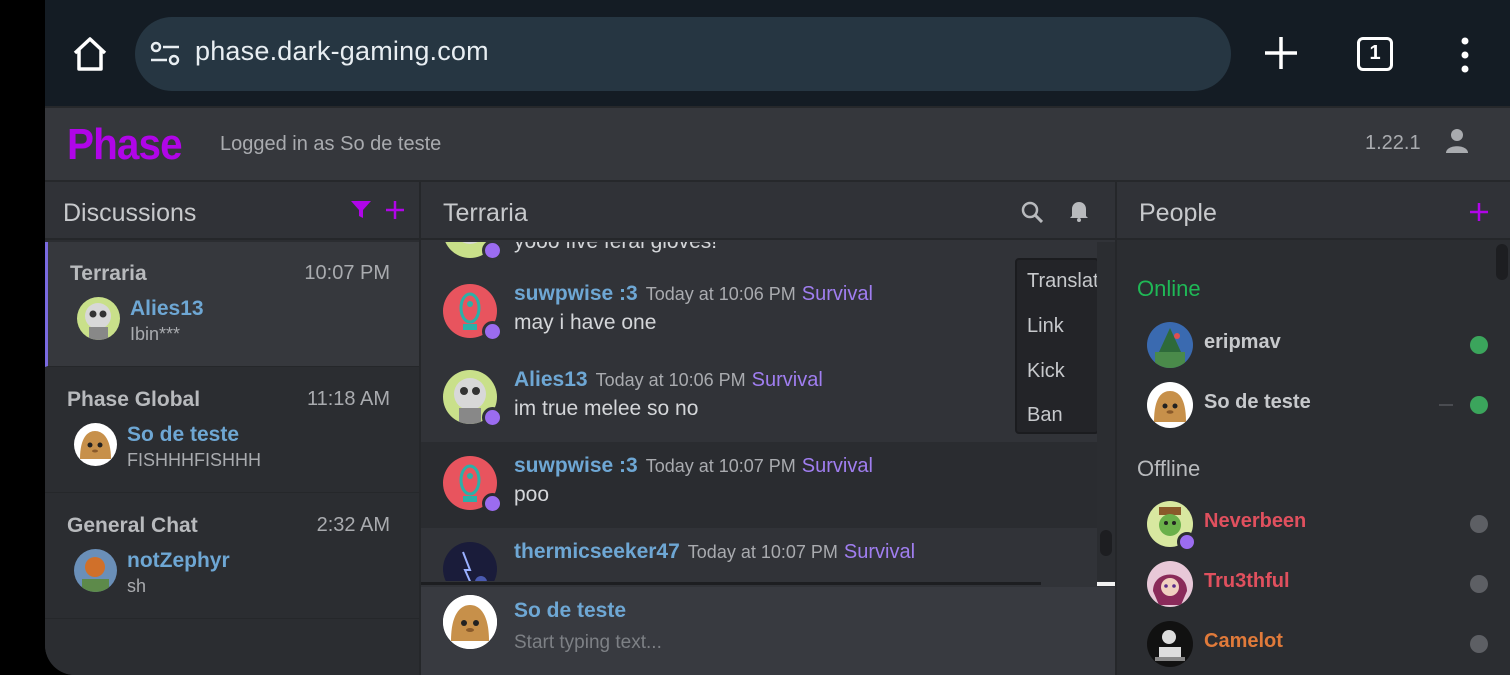  I want to click on message-header: suwpwise :3 Today at 10:07 PM Survival, so click(693, 466).